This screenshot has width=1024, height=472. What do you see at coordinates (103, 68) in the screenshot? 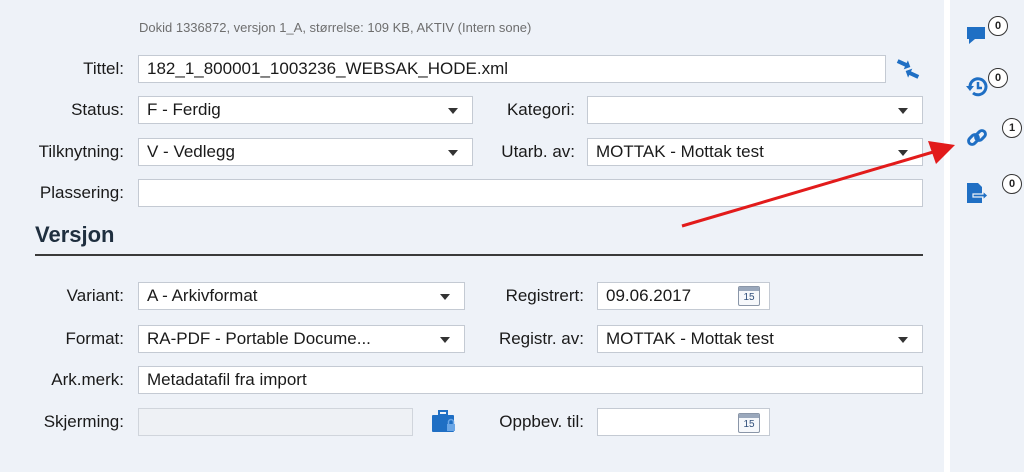
I see `tittel-label: Tittel:` at bounding box center [103, 68].